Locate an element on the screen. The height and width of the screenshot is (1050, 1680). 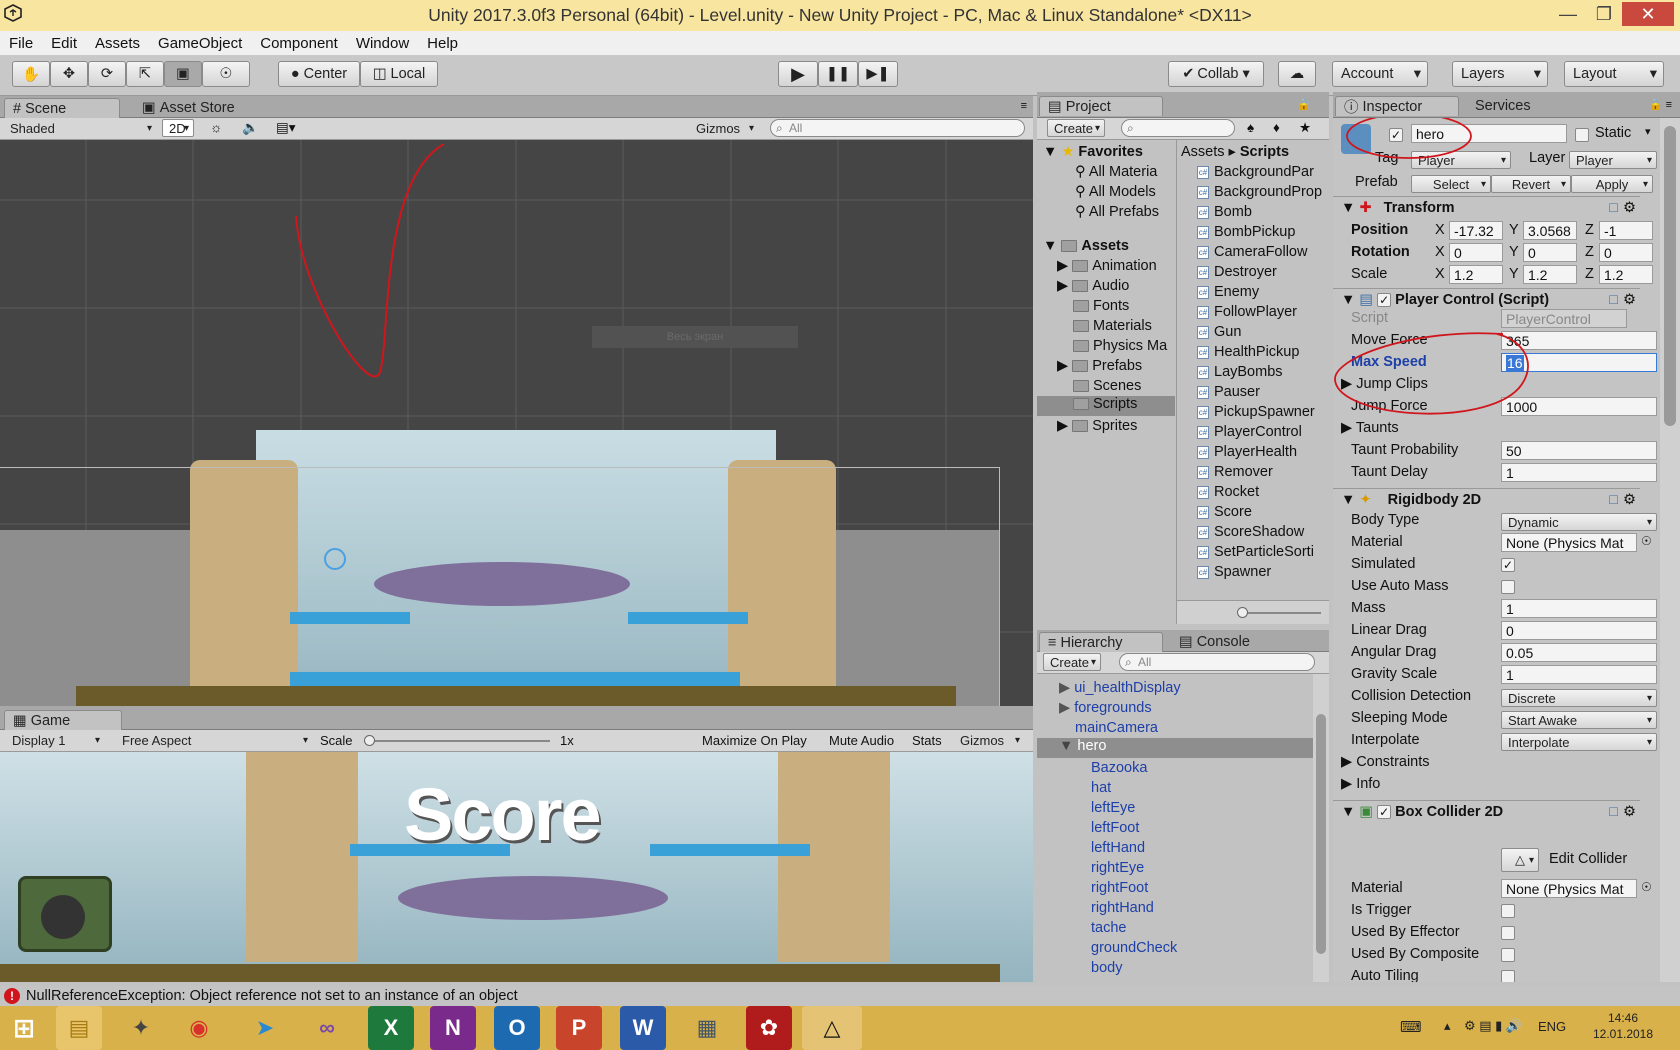
script-item: c# FollowPlayer is located at coordinates (1247, 312).